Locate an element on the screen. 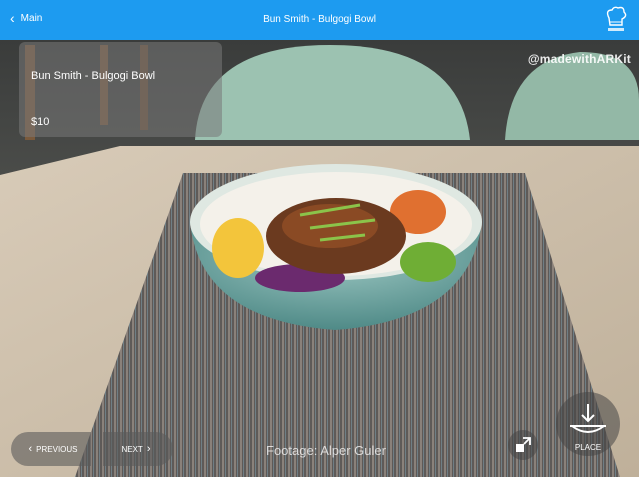 The width and height of the screenshot is (639, 477). watermark: @madewithARKit is located at coordinates (579, 59).